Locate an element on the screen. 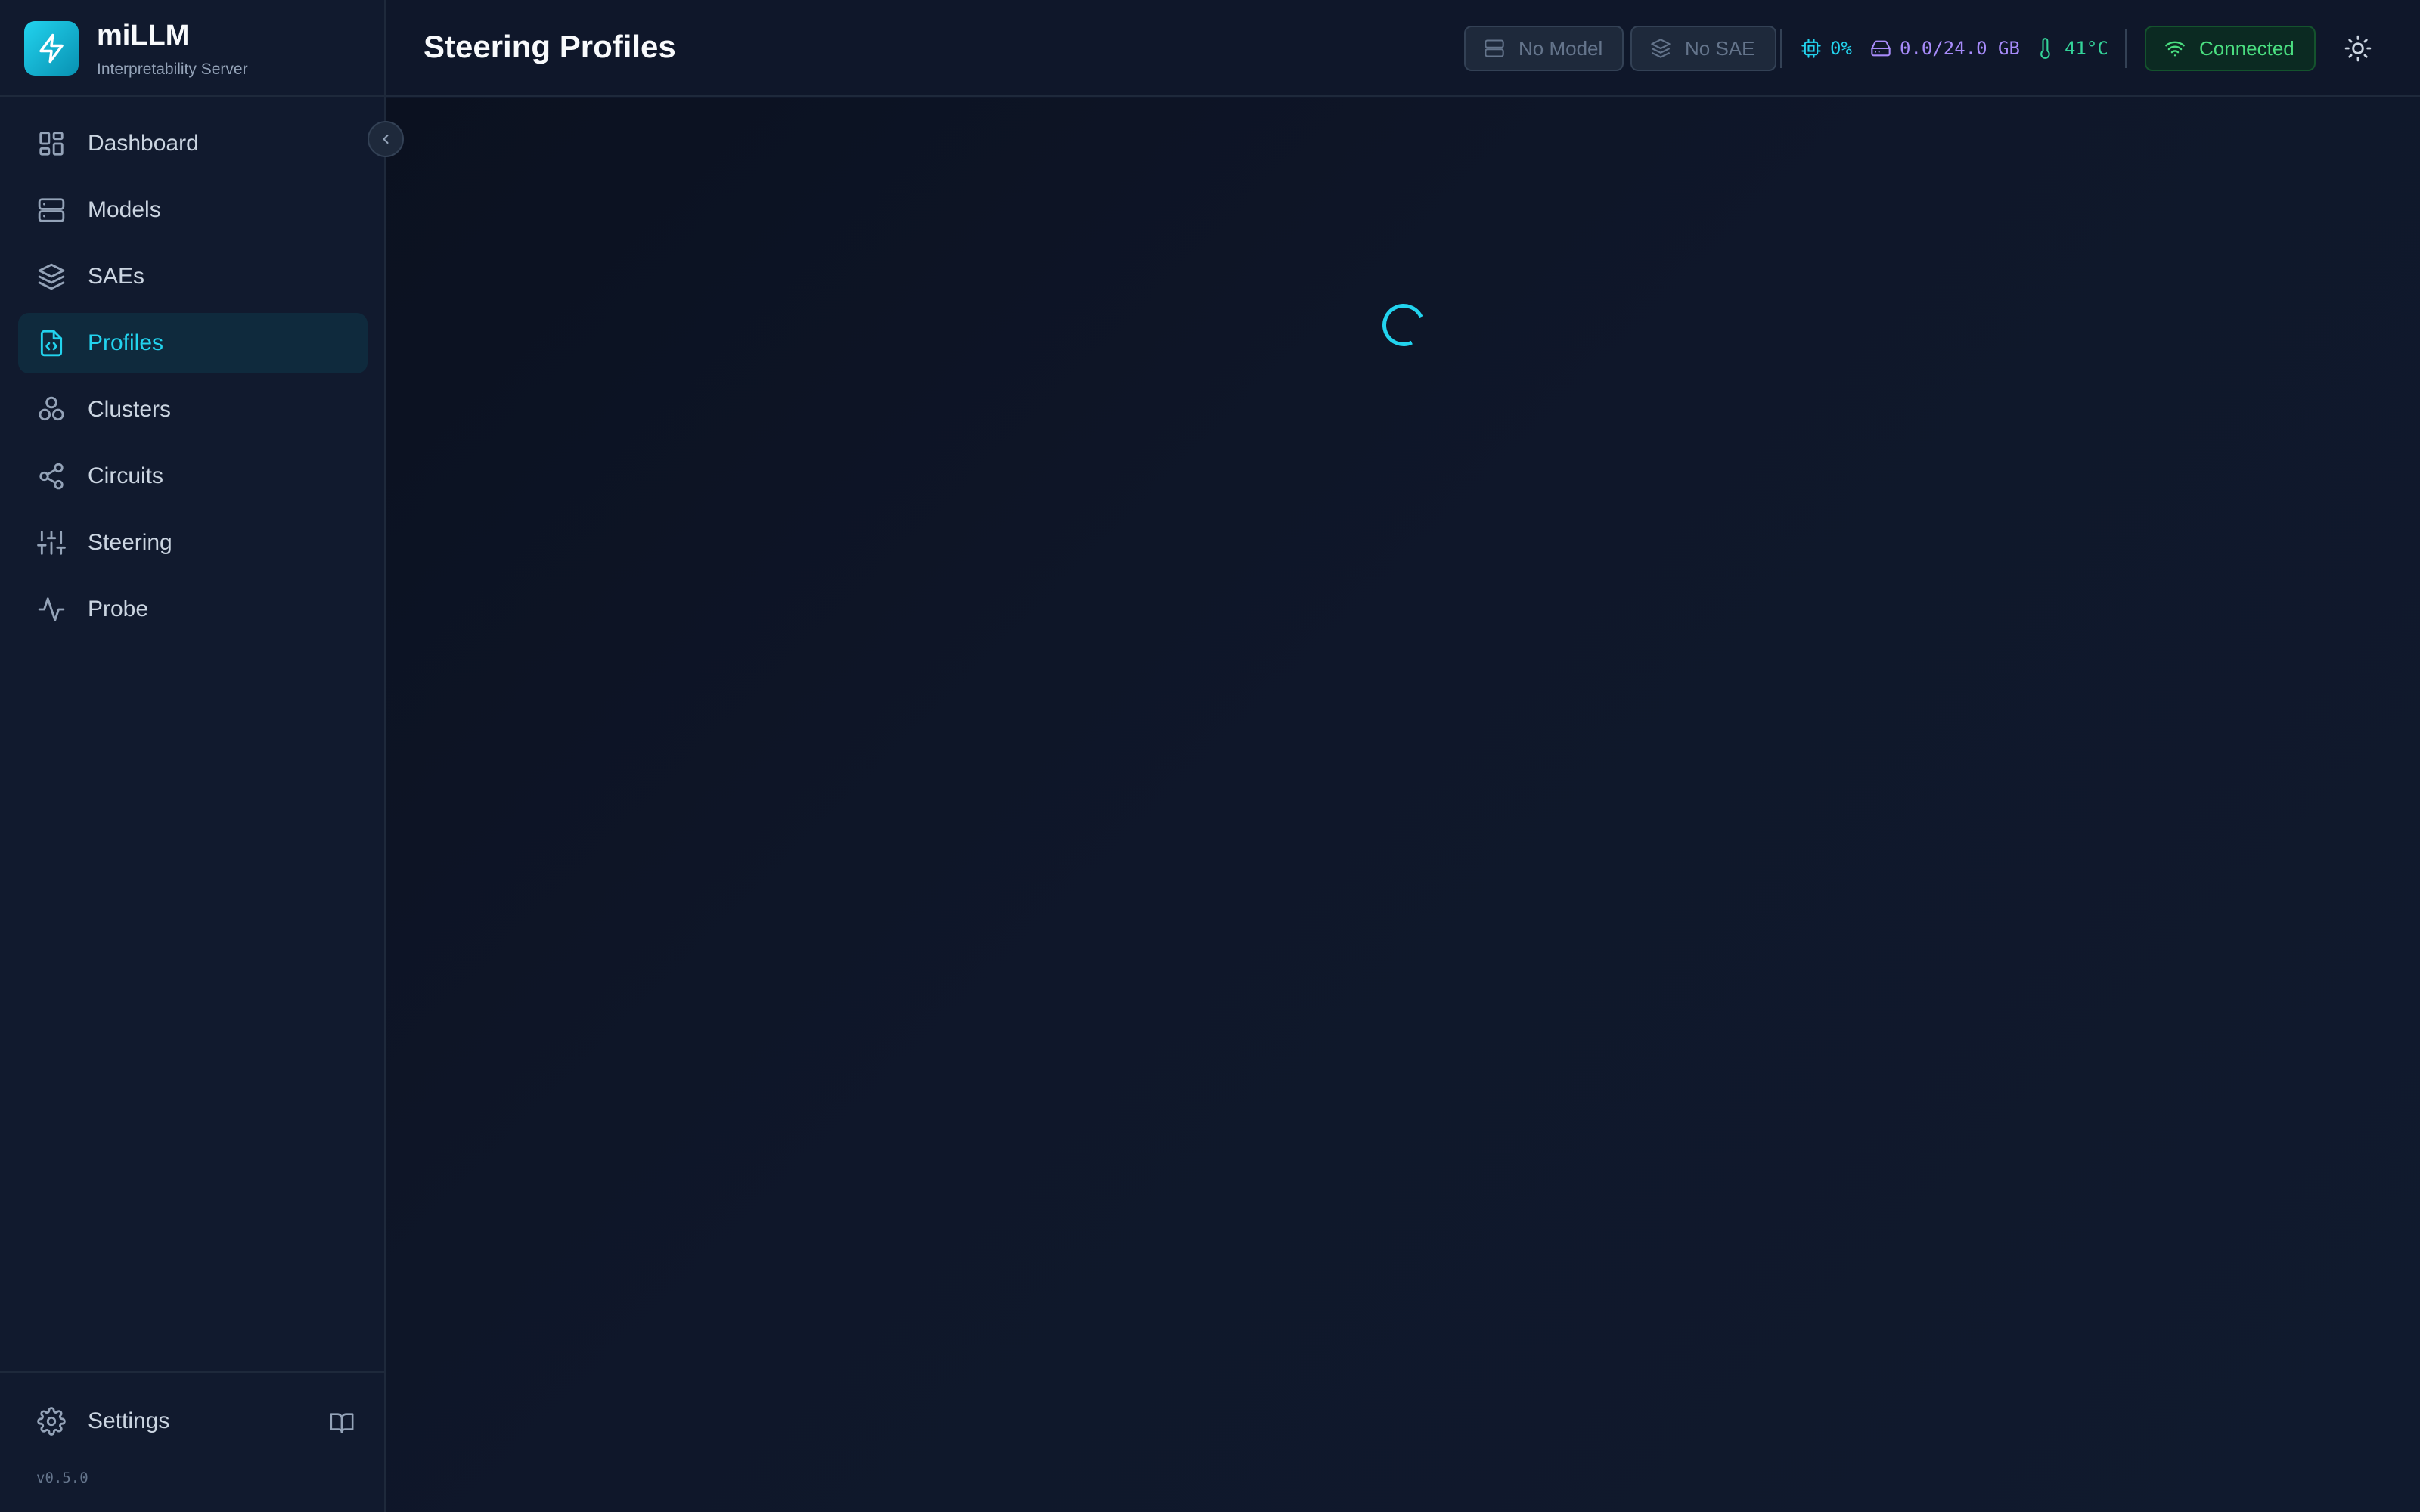  sidebar-item-label: Steering is located at coordinates (130, 542).